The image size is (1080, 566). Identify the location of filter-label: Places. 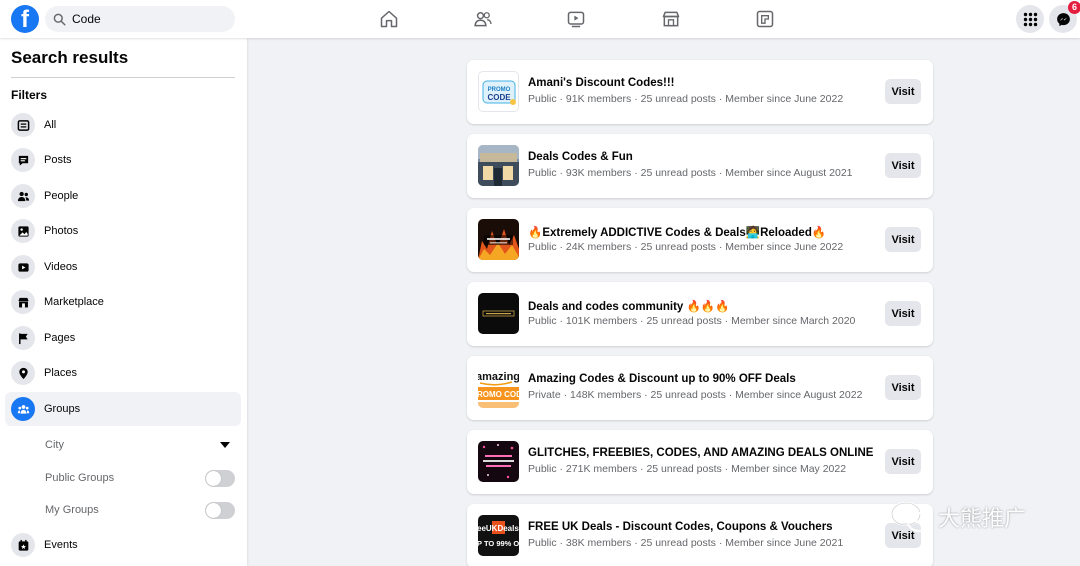
(61, 373).